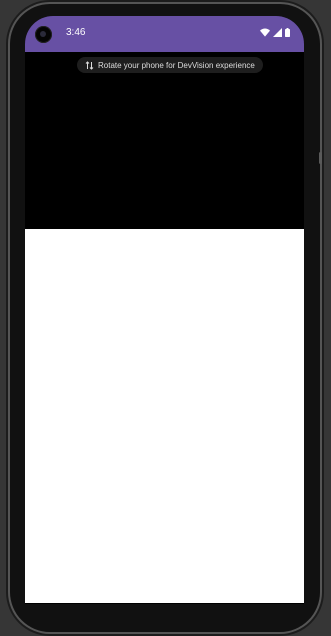 The width and height of the screenshot is (331, 636). I want to click on front-camera-icon, so click(43, 34).